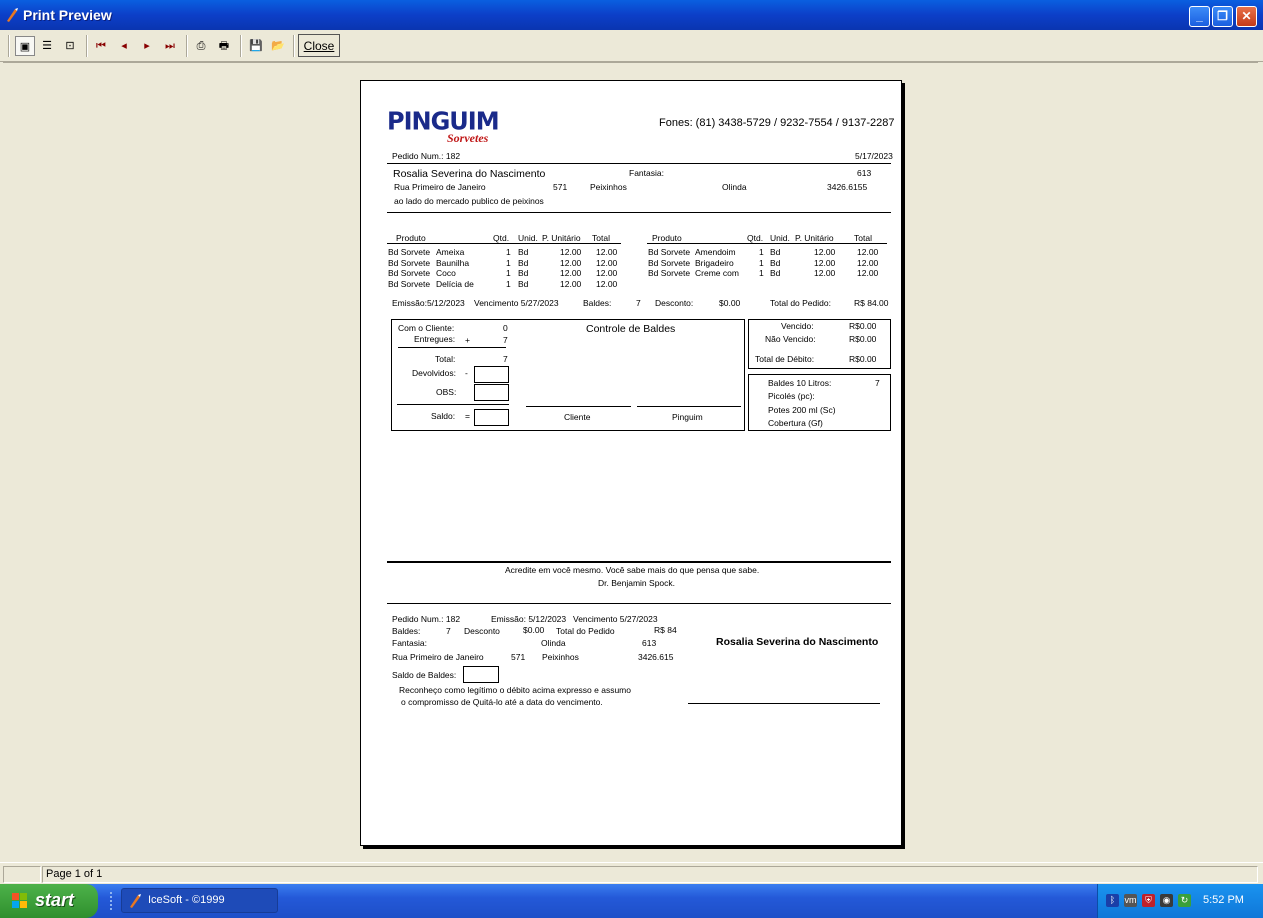 The width and height of the screenshot is (1263, 918). Describe the element at coordinates (409, 643) in the screenshot. I see `stub-fantasia: Fantasia:` at that location.